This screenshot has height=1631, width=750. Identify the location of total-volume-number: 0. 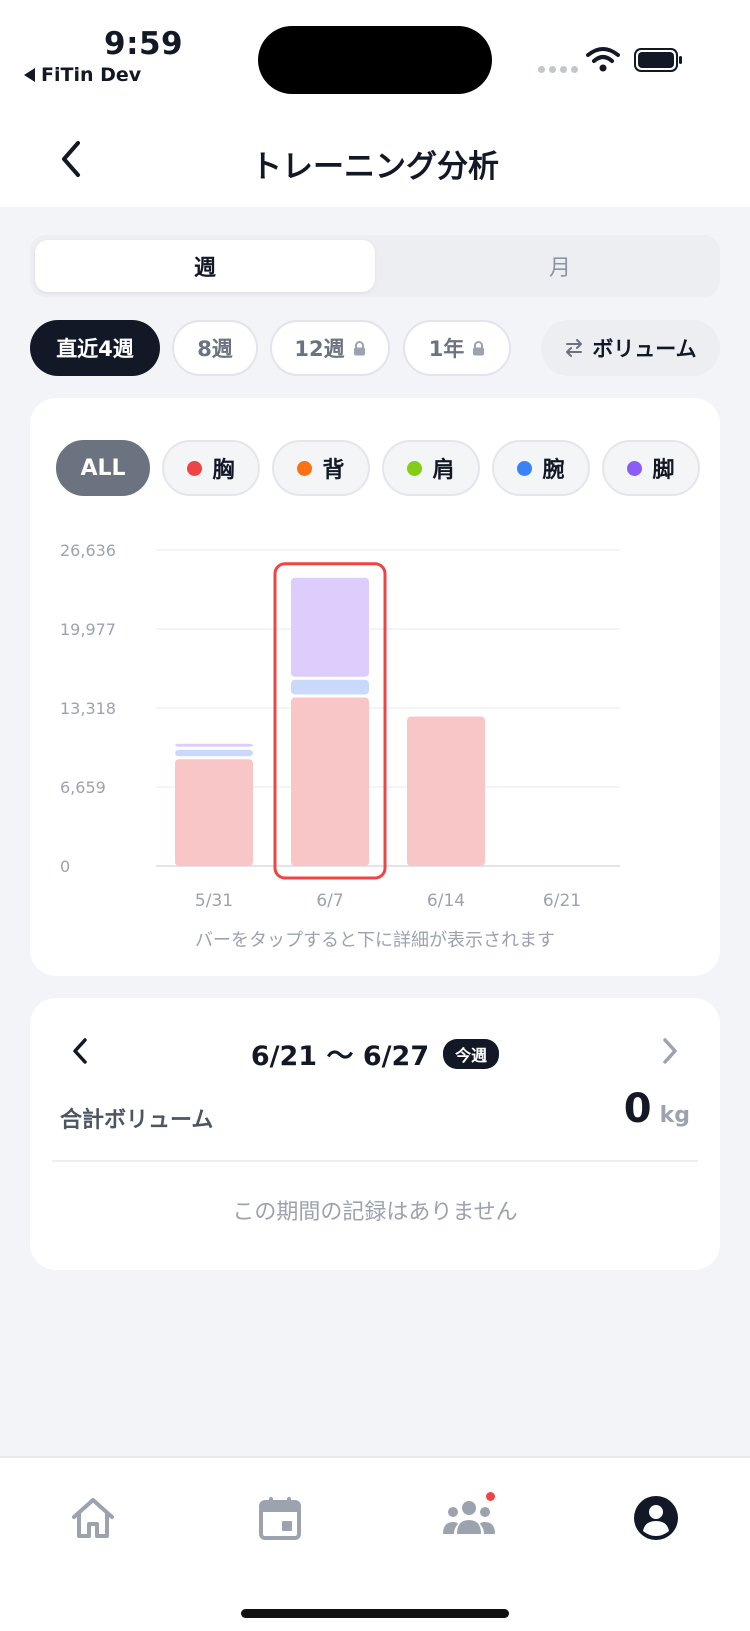
(637, 1109).